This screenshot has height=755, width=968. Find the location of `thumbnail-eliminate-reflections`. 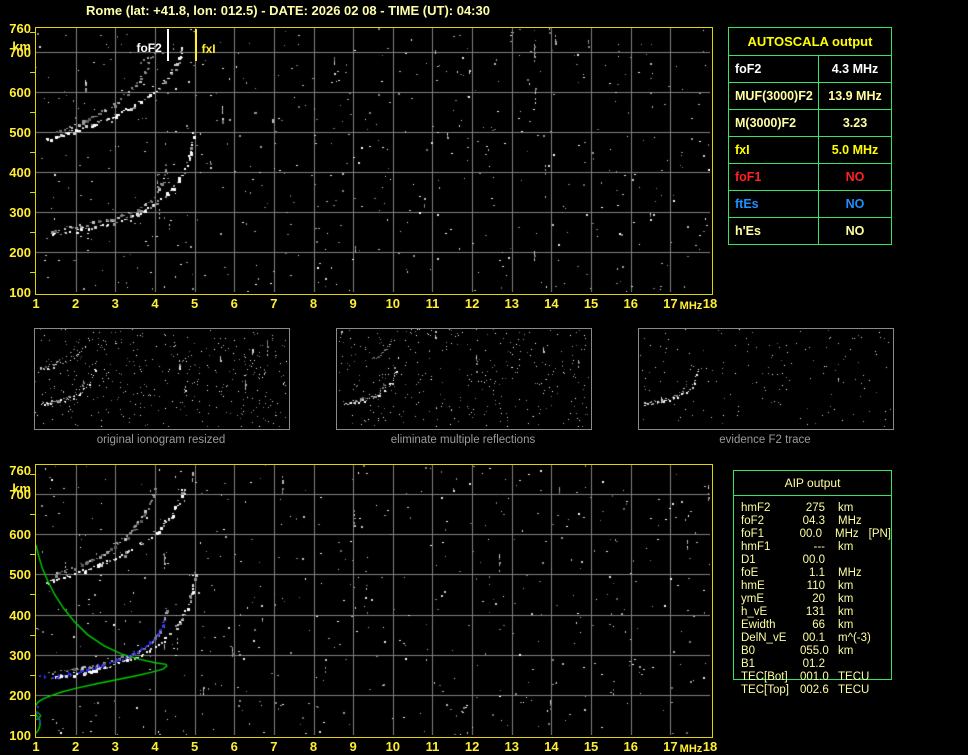

thumbnail-eliminate-reflections is located at coordinates (464, 379).